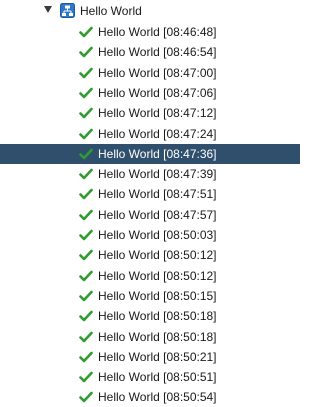 This screenshot has width=320, height=407. What do you see at coordinates (157, 397) in the screenshot?
I see `tree-item-label: Hello World [08:50:54]` at bounding box center [157, 397].